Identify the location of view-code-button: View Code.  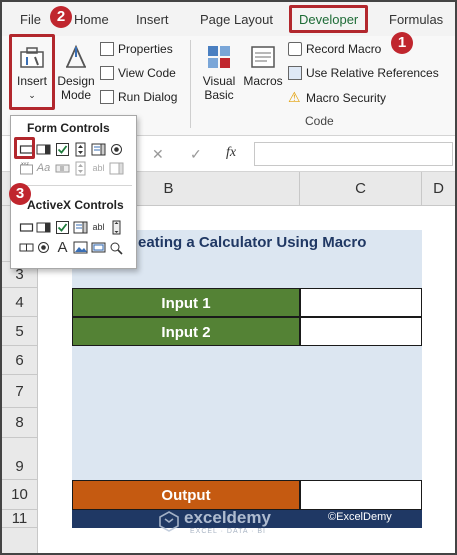
(138, 73).